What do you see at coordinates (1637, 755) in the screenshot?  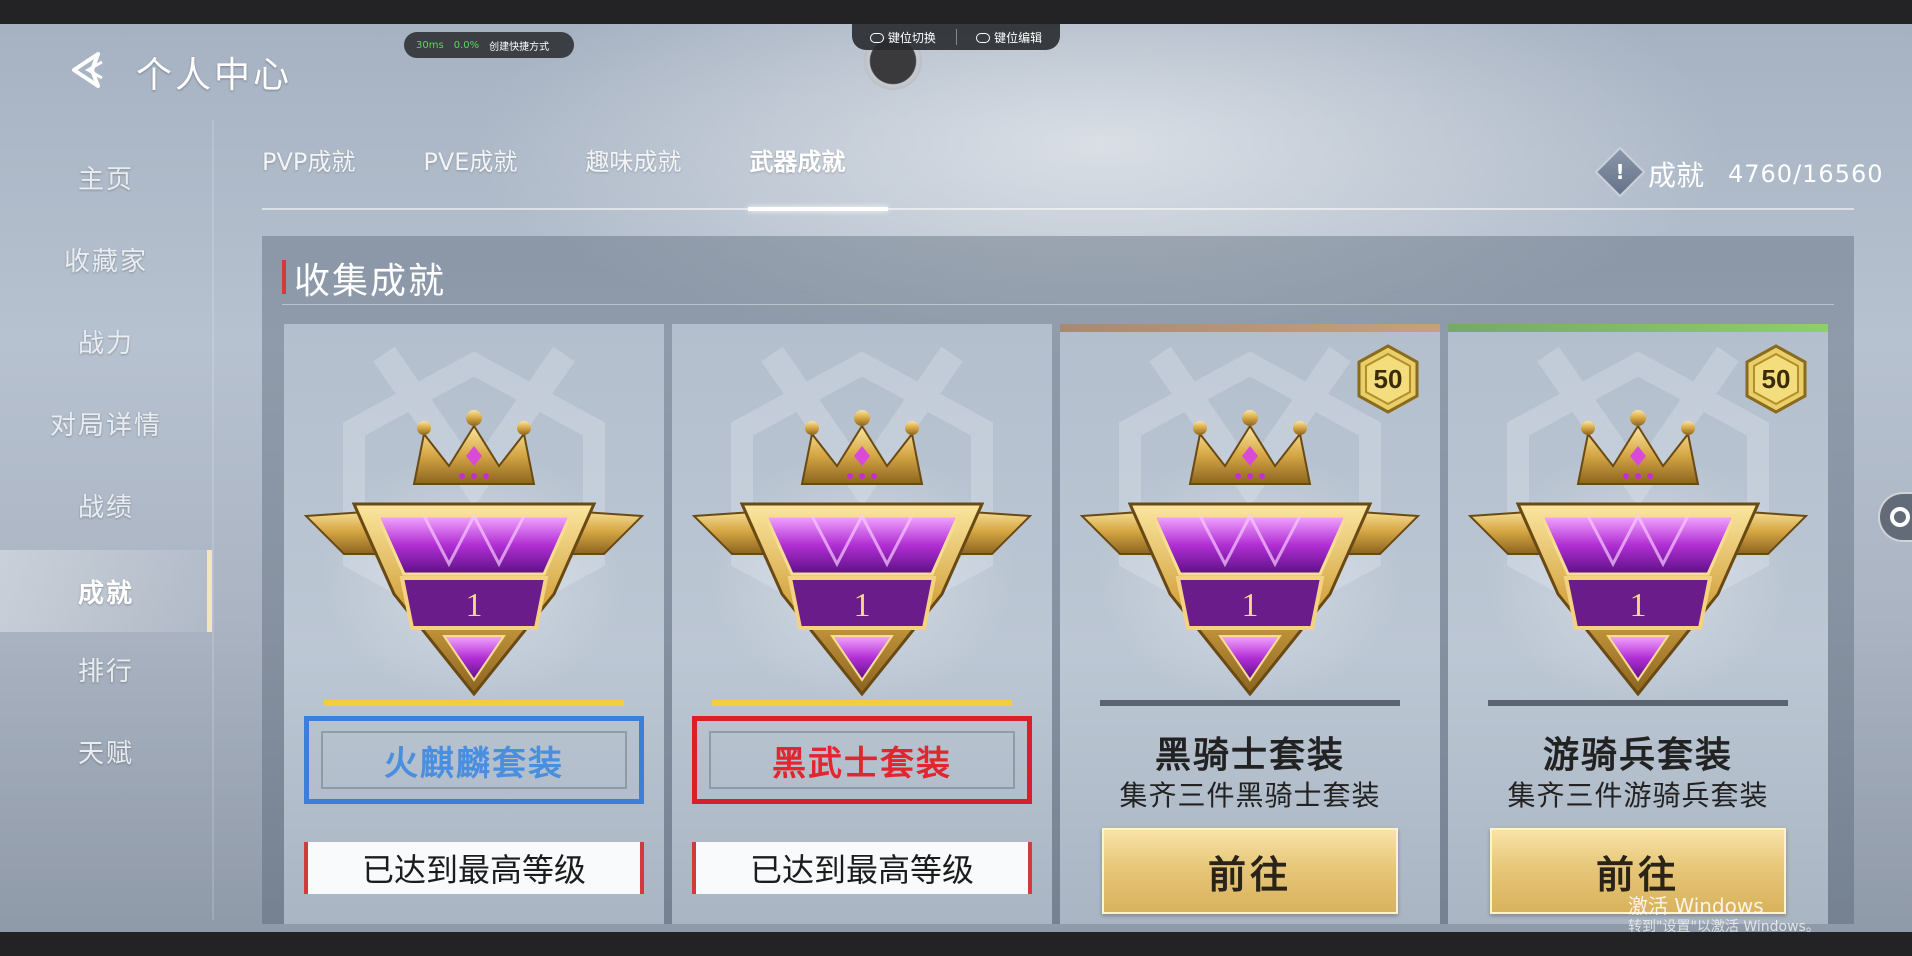 I see `suit-name: 游骑兵套装` at bounding box center [1637, 755].